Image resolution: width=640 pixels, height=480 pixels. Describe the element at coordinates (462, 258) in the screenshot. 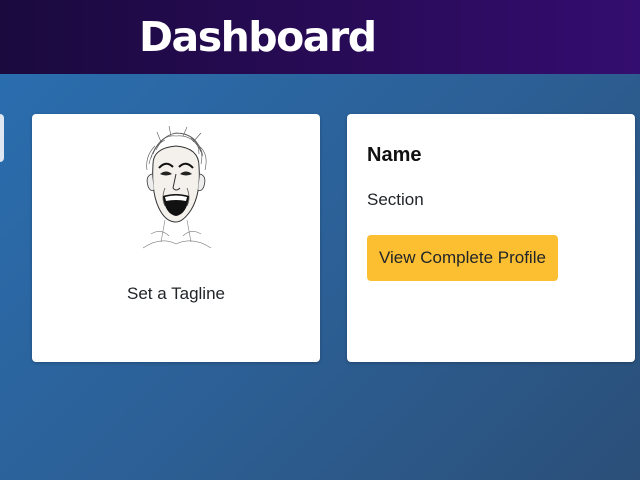

I see `view-profile-button: View Complete Profile` at that location.